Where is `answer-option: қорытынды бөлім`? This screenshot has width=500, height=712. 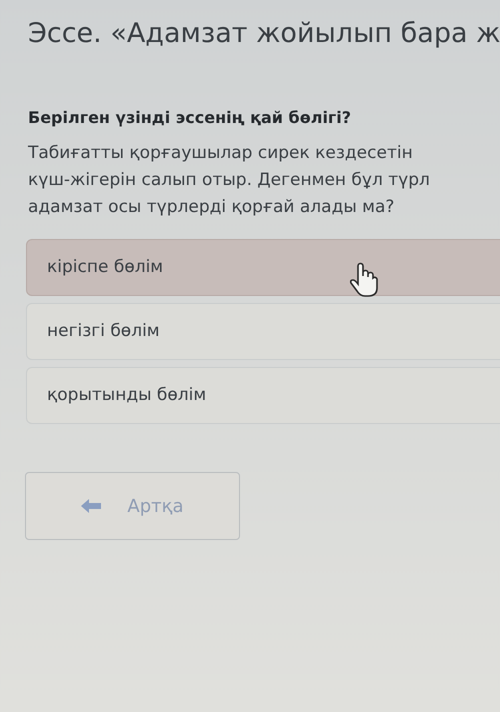
answer-option: қорытынды бөлім is located at coordinates (263, 395).